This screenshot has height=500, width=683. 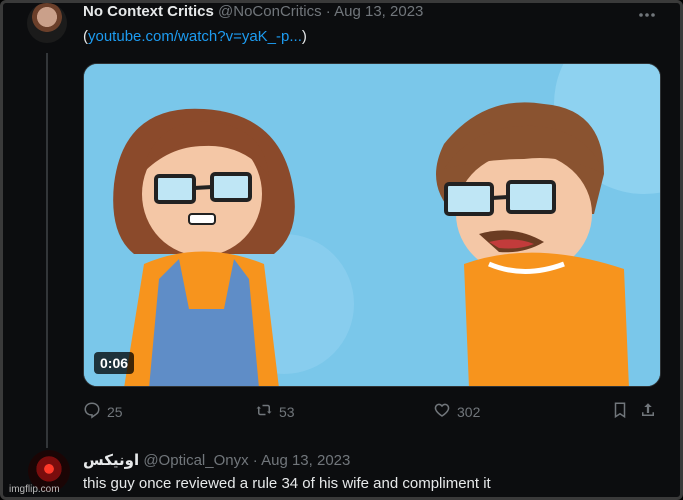 What do you see at coordinates (372, 413) in the screenshot?
I see `action-bar: 25 53 302` at bounding box center [372, 413].